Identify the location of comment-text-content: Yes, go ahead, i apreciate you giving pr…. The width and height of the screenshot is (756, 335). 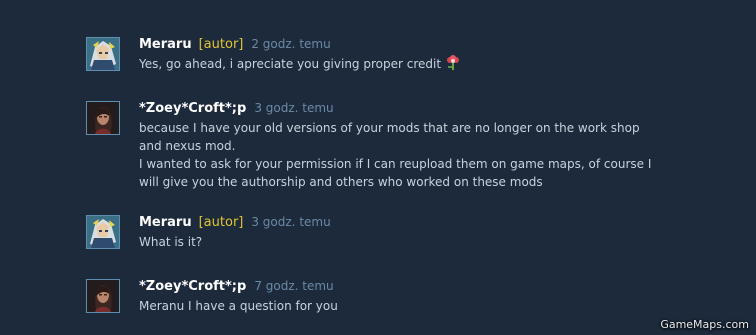
(290, 64).